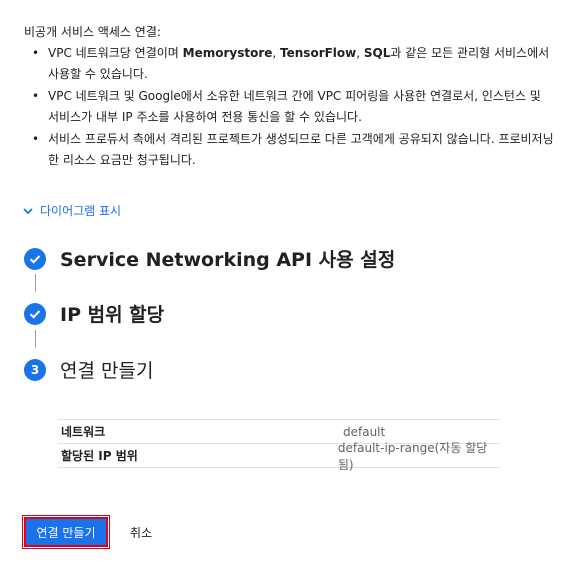  I want to click on step-1: Service Networking API 사용 설정, so click(209, 258).